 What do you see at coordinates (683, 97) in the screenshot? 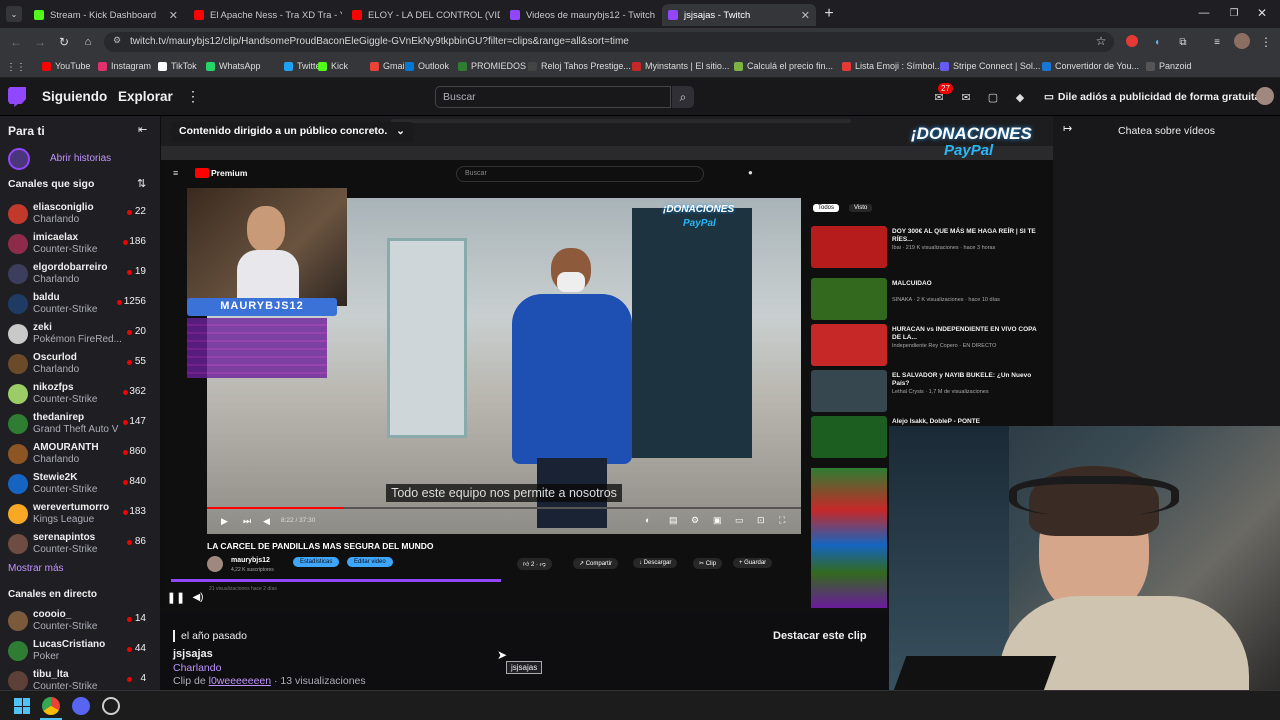
I see `search-icon: ⌕` at bounding box center [683, 97].